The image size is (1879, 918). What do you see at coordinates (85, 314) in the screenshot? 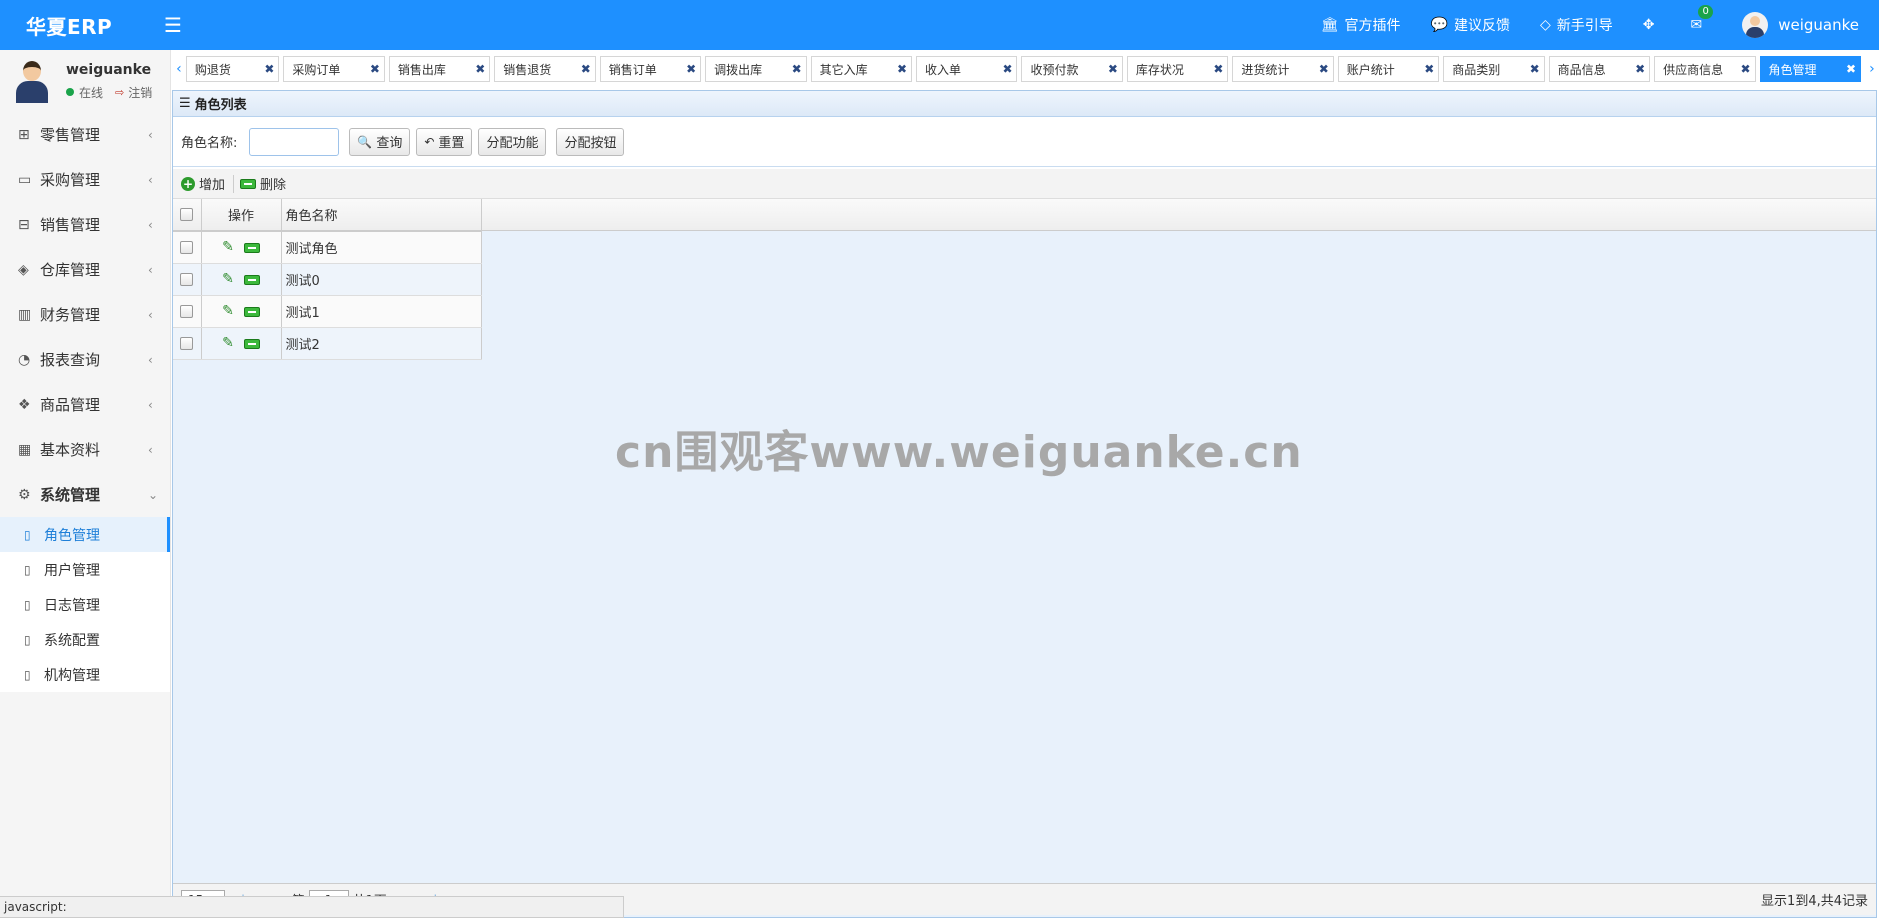
I see `sidebar-item-finance: ▥ 财务管理 ‹` at bounding box center [85, 314].